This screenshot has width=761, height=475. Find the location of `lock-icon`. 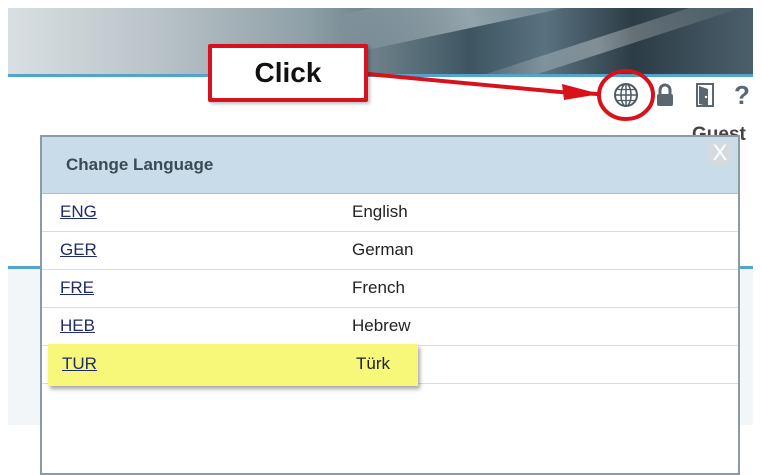

lock-icon is located at coordinates (665, 95).